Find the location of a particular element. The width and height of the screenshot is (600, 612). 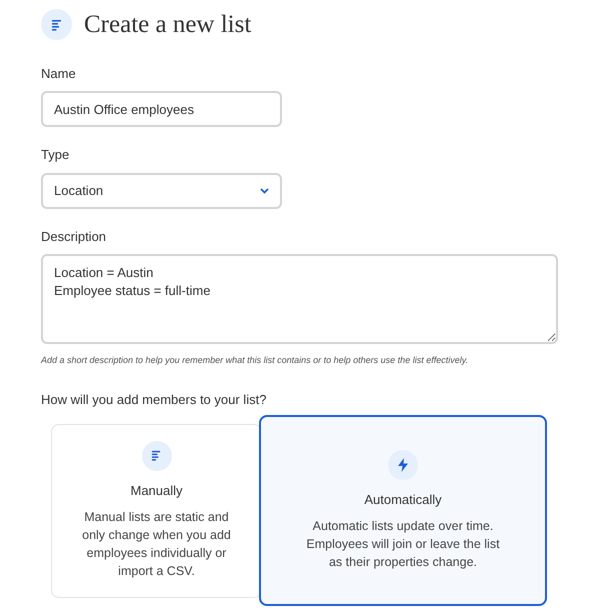

field-label: Description is located at coordinates (74, 237).